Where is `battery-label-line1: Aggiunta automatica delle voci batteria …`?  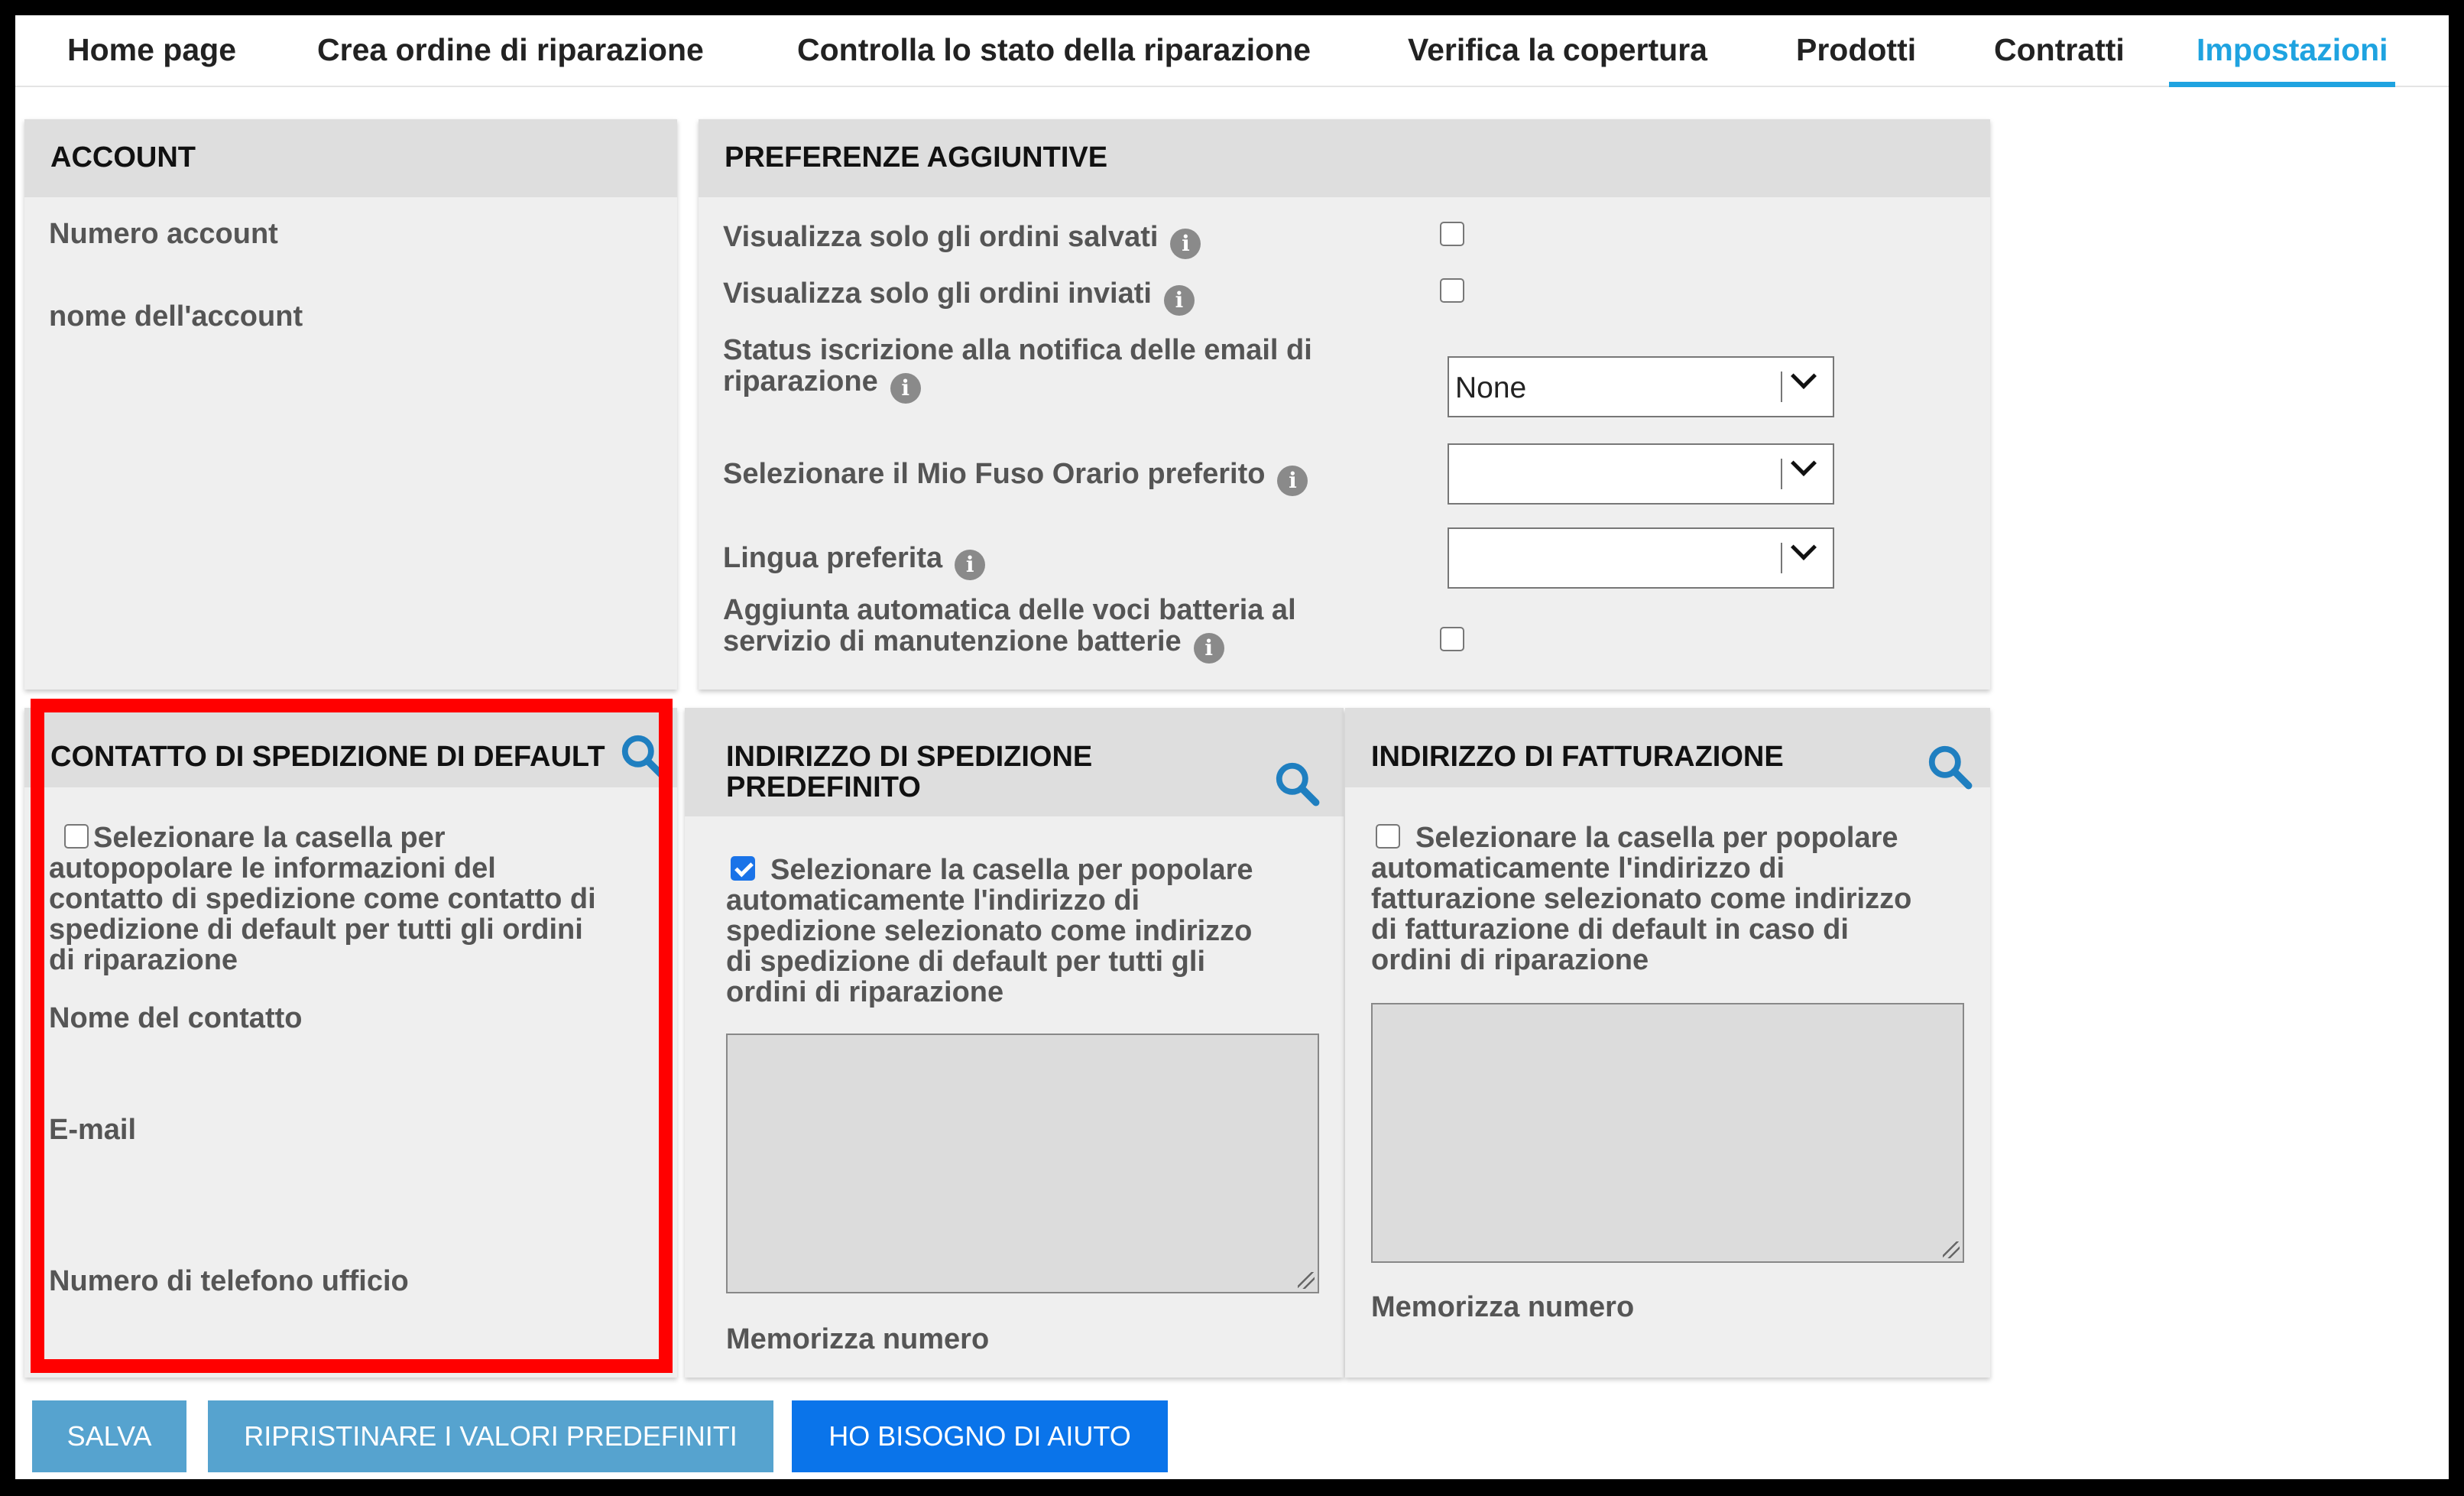 battery-label-line1: Aggiunta automatica delle voci batteria … is located at coordinates (1009, 610).